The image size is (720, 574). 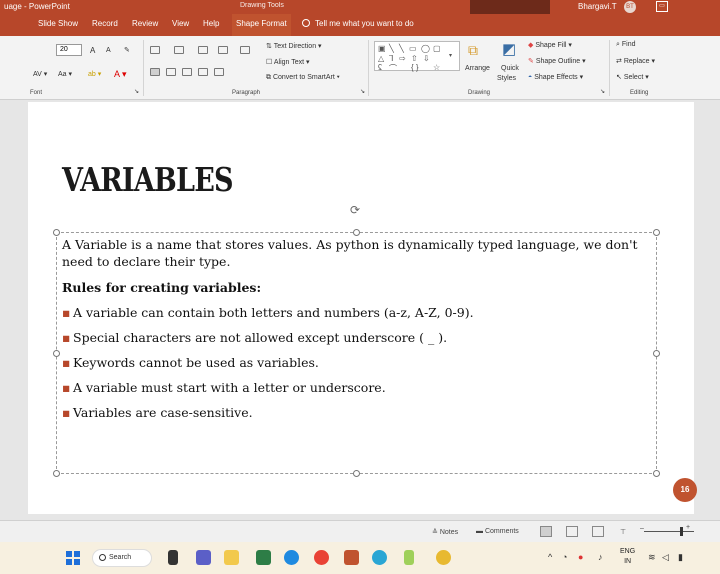 What do you see at coordinates (652, 557) in the screenshot?
I see `wifi-icon: ≋` at bounding box center [652, 557].